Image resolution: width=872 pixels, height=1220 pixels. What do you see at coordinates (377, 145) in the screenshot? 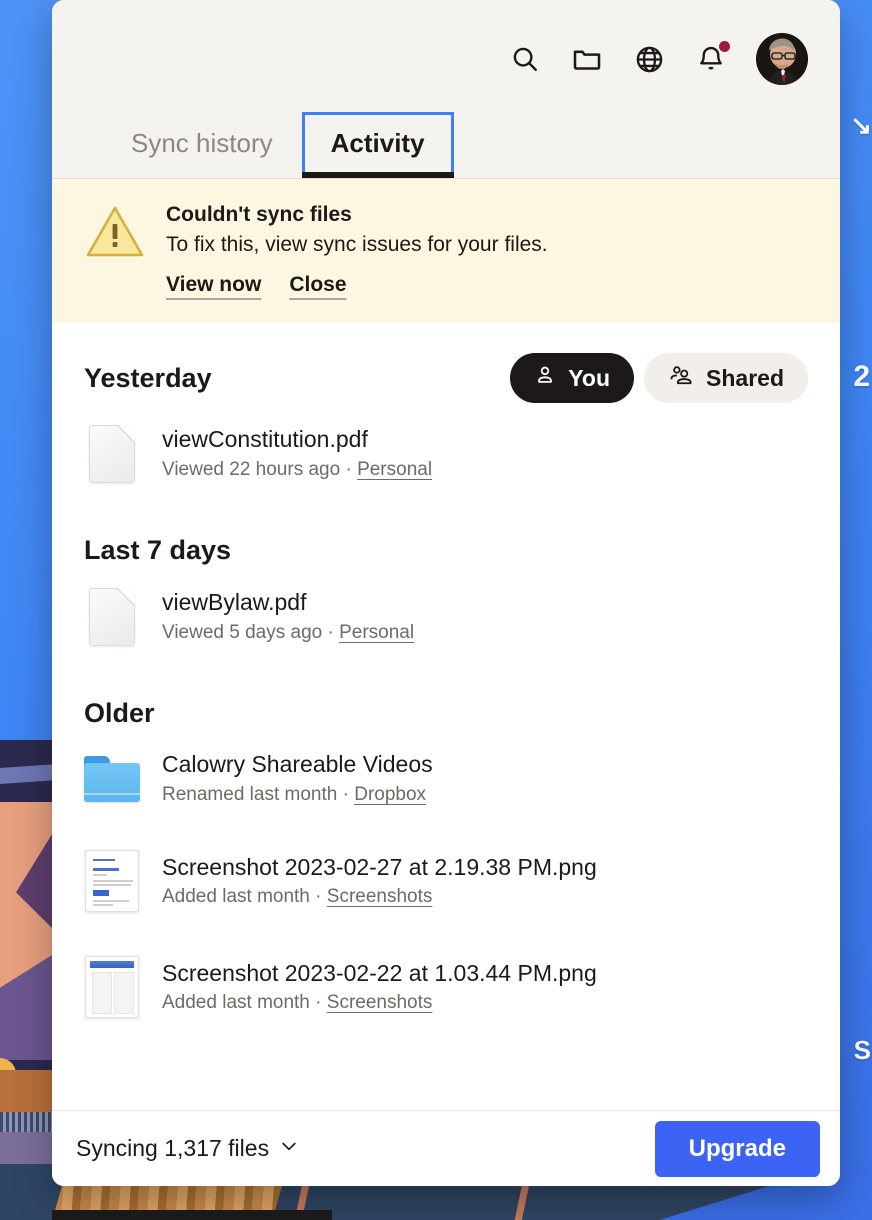
I see `tab-activity: Activity` at bounding box center [377, 145].